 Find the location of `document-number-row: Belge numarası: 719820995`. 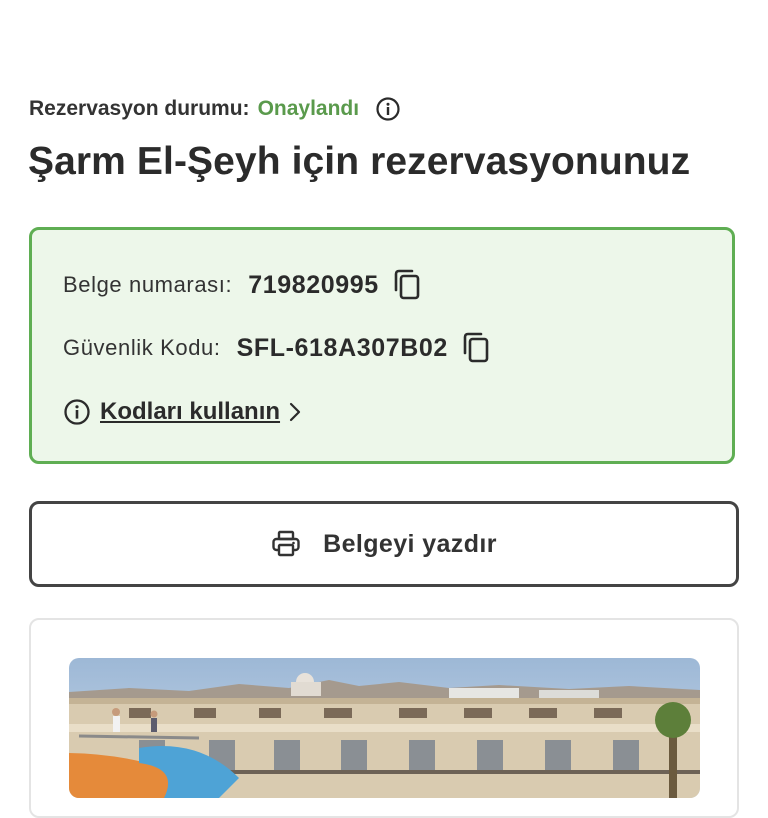

document-number-row: Belge numarası: 719820995 is located at coordinates (243, 285).